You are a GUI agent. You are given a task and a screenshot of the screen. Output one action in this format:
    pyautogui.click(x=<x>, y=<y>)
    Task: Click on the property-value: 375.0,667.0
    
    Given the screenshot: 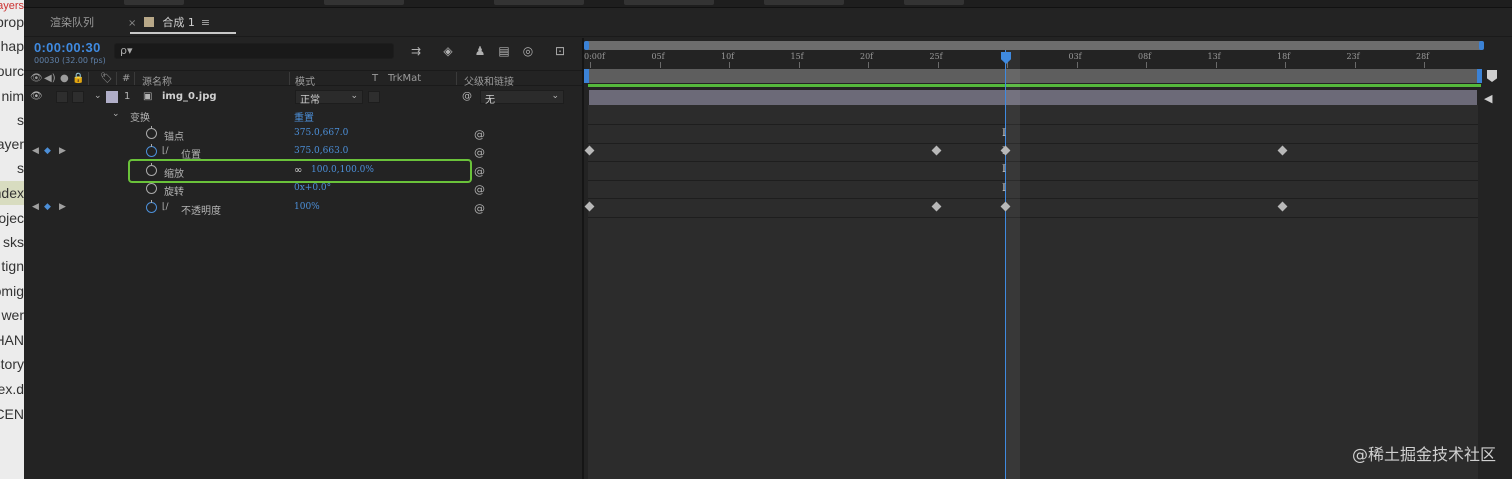 What is the action you would take?
    pyautogui.click(x=321, y=133)
    